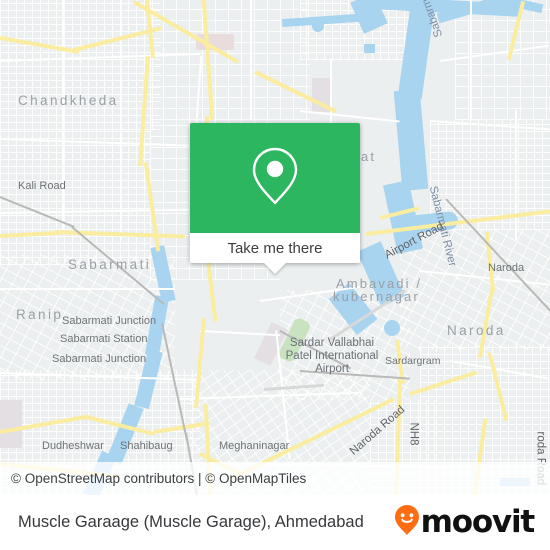 Image resolution: width=550 pixels, height=550 pixels. I want to click on map-pin-icon, so click(275, 178).